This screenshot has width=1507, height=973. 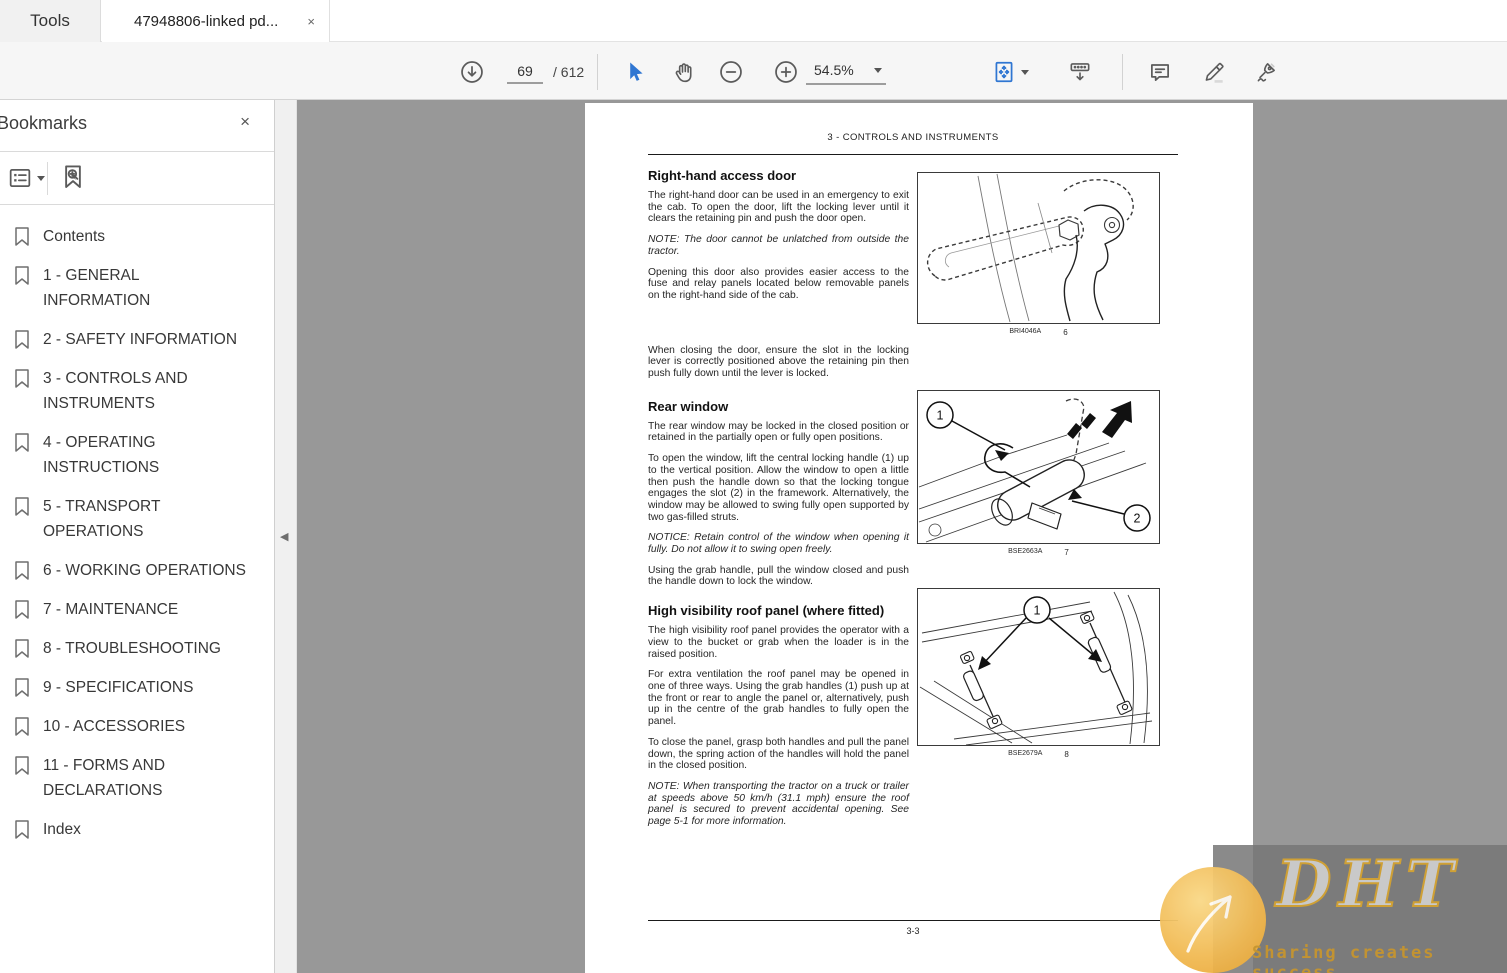 I want to click on bookmark-item-label: 3 - CONTROLS AND INSTRUMENTS, so click(x=115, y=391).